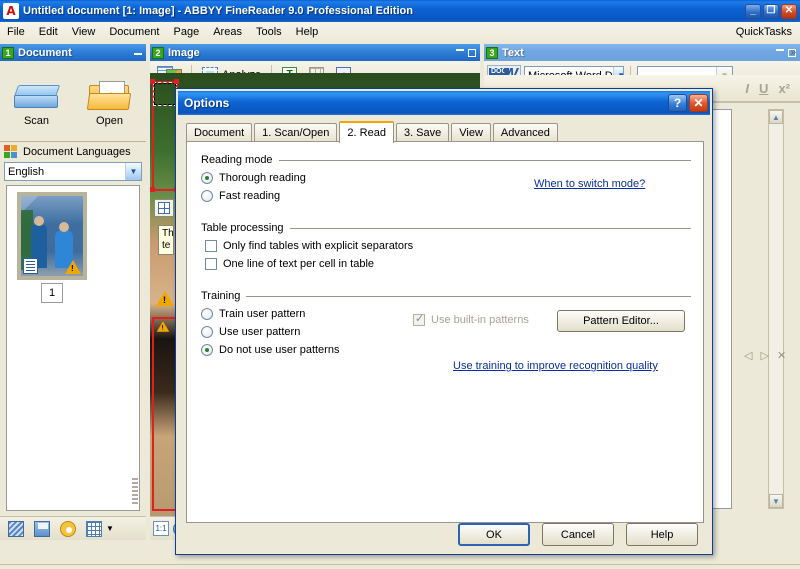 This screenshot has height=569, width=800. I want to click on page-navigation-controls: ◁ ▷ ✕, so click(765, 355).